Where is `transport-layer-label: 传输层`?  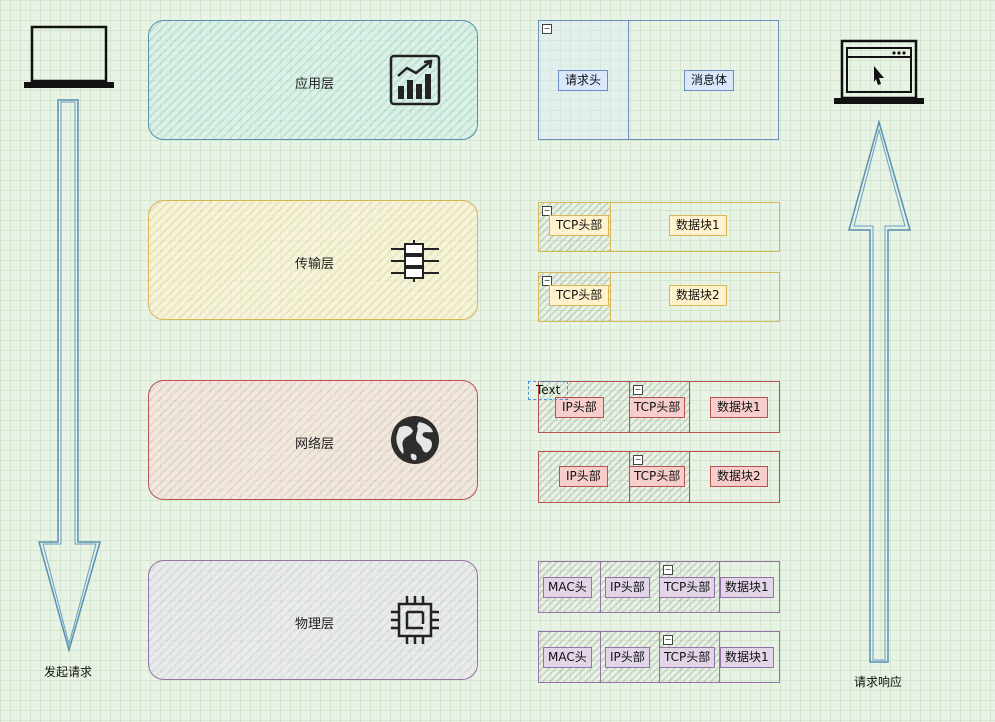
transport-layer-label: 传输层 is located at coordinates (315, 264).